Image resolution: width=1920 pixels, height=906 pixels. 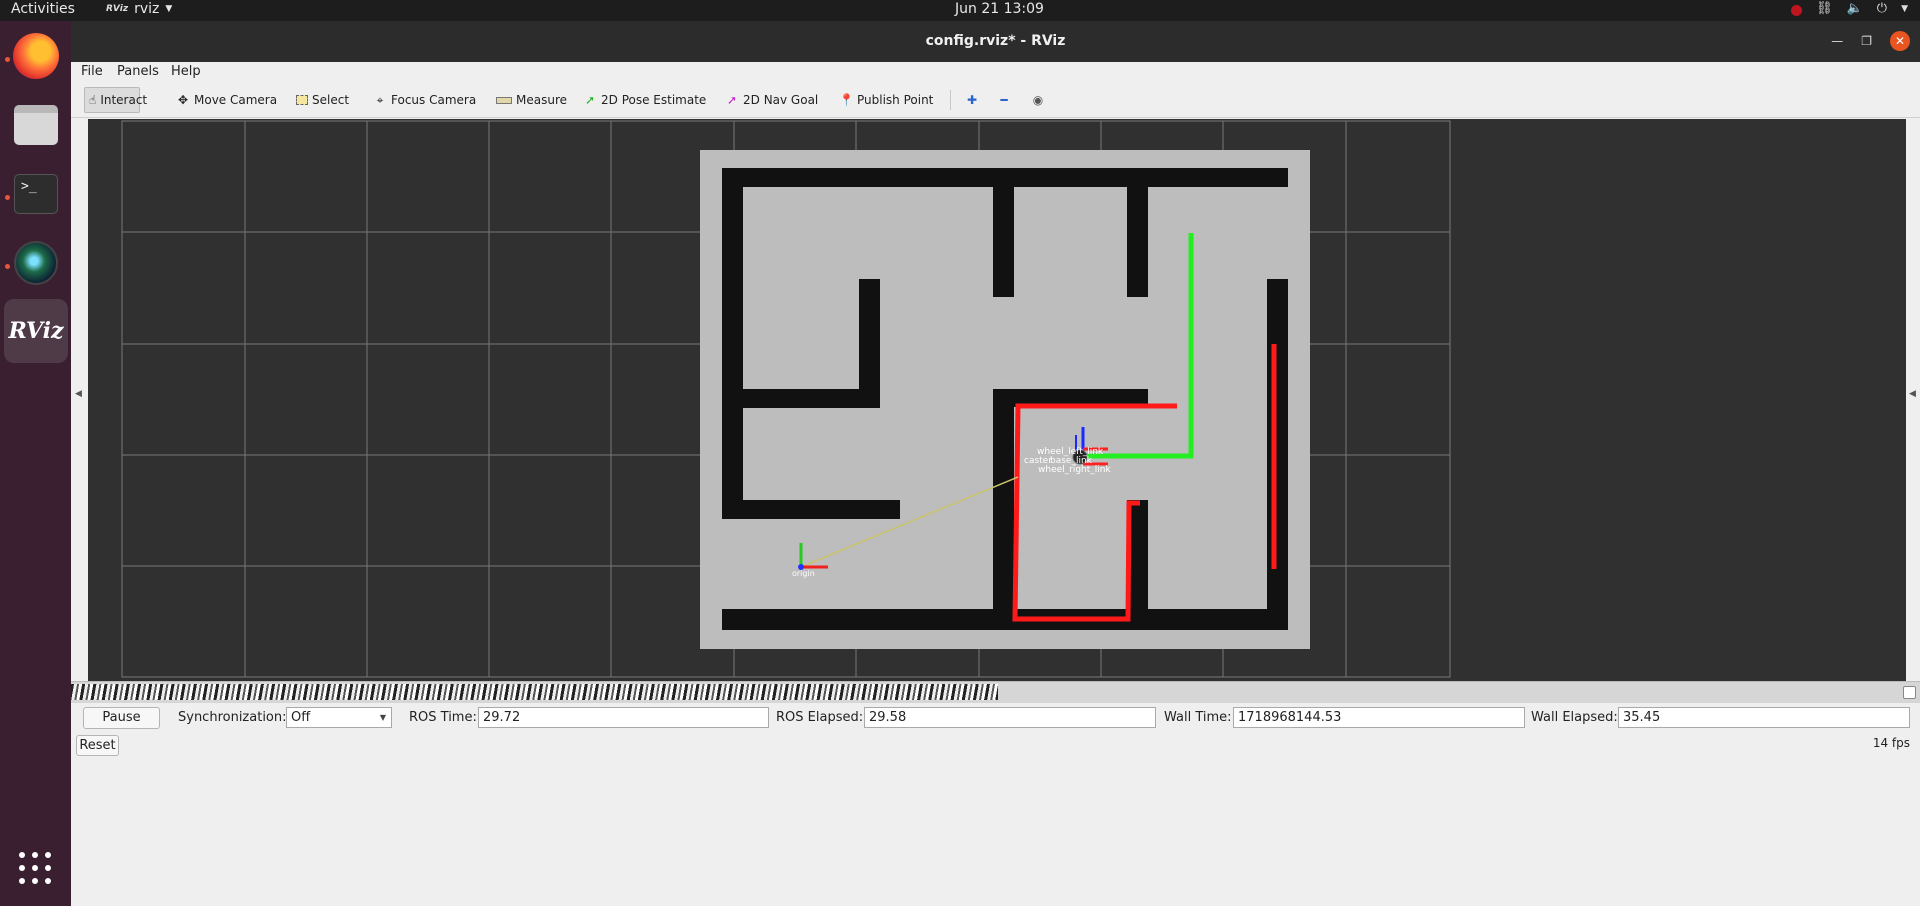 What do you see at coordinates (1574, 717) in the screenshot?
I see `wall-elapsed-label: Wall Elapsed:` at bounding box center [1574, 717].